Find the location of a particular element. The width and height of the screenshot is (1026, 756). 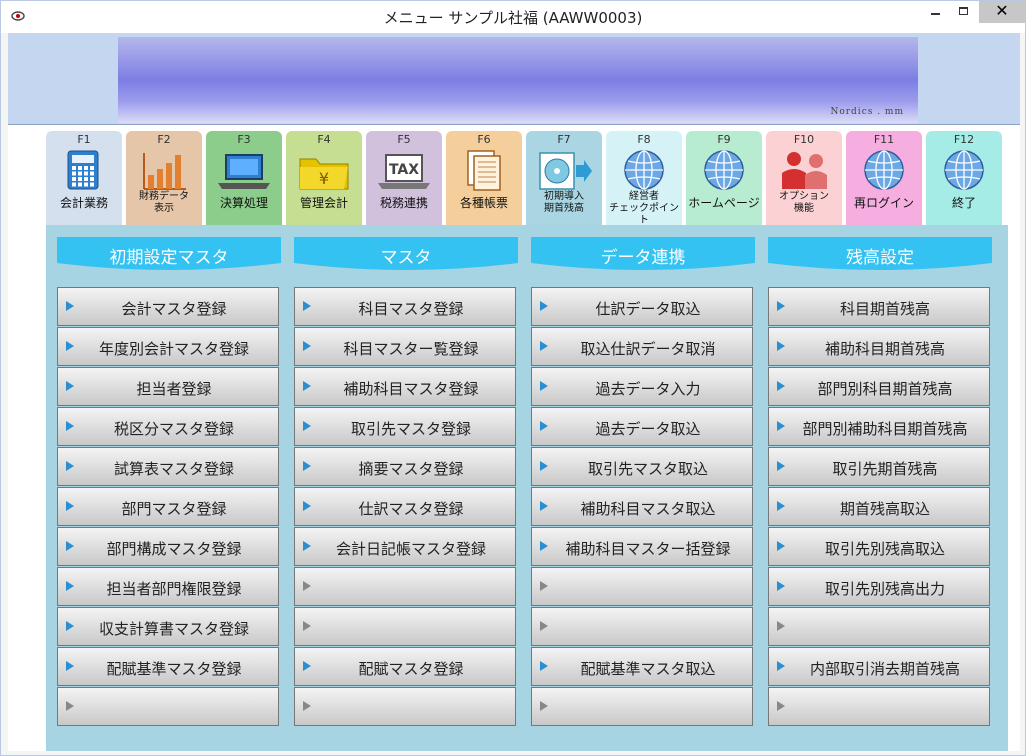

function-key-caption: 終了 is located at coordinates (963, 203).